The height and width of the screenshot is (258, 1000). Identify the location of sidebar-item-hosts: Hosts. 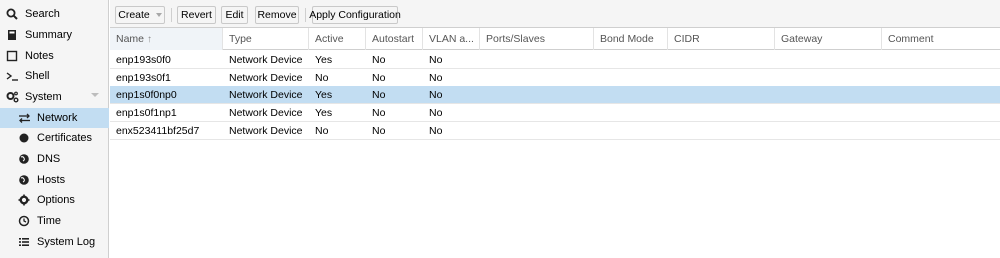
(54, 180).